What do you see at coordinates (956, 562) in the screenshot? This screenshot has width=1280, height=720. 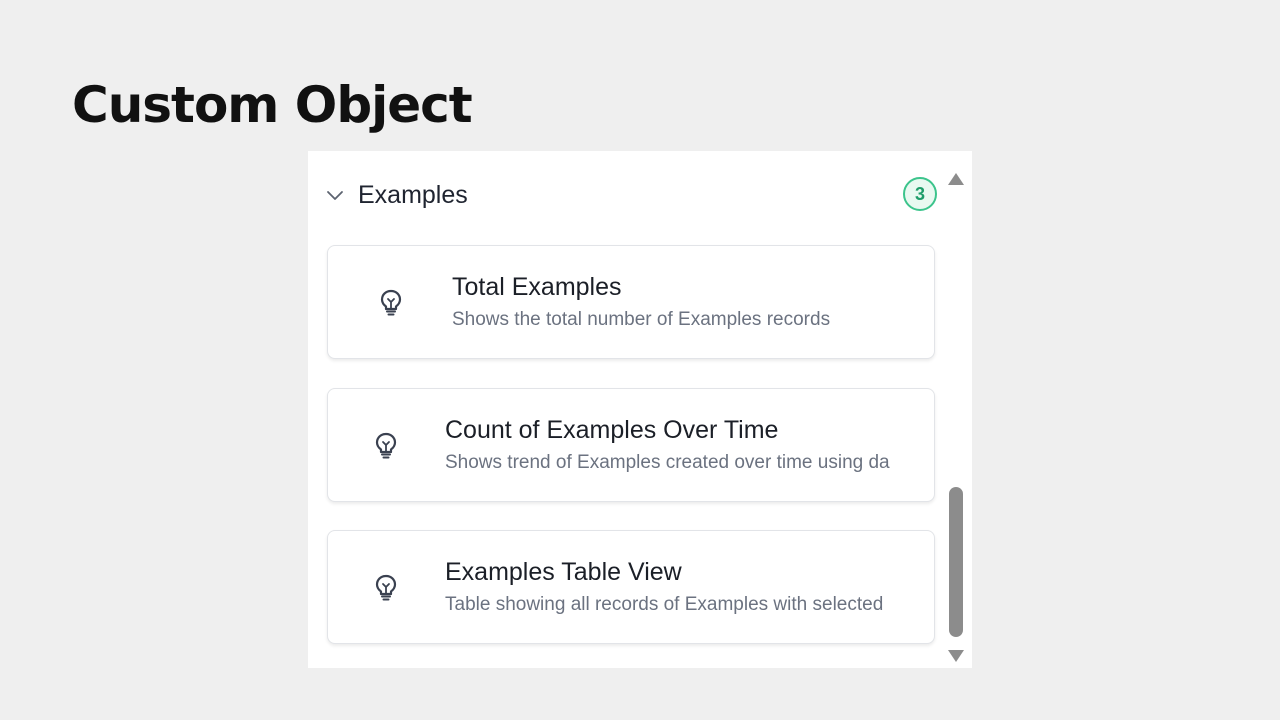 I see `scrollbar-thumb` at bounding box center [956, 562].